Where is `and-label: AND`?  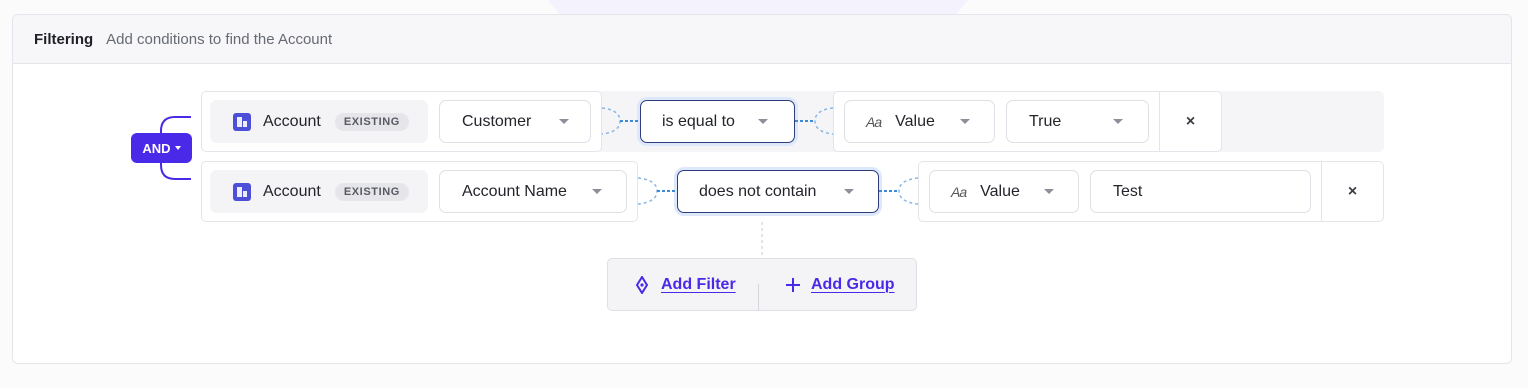 and-label: AND is located at coordinates (156, 148).